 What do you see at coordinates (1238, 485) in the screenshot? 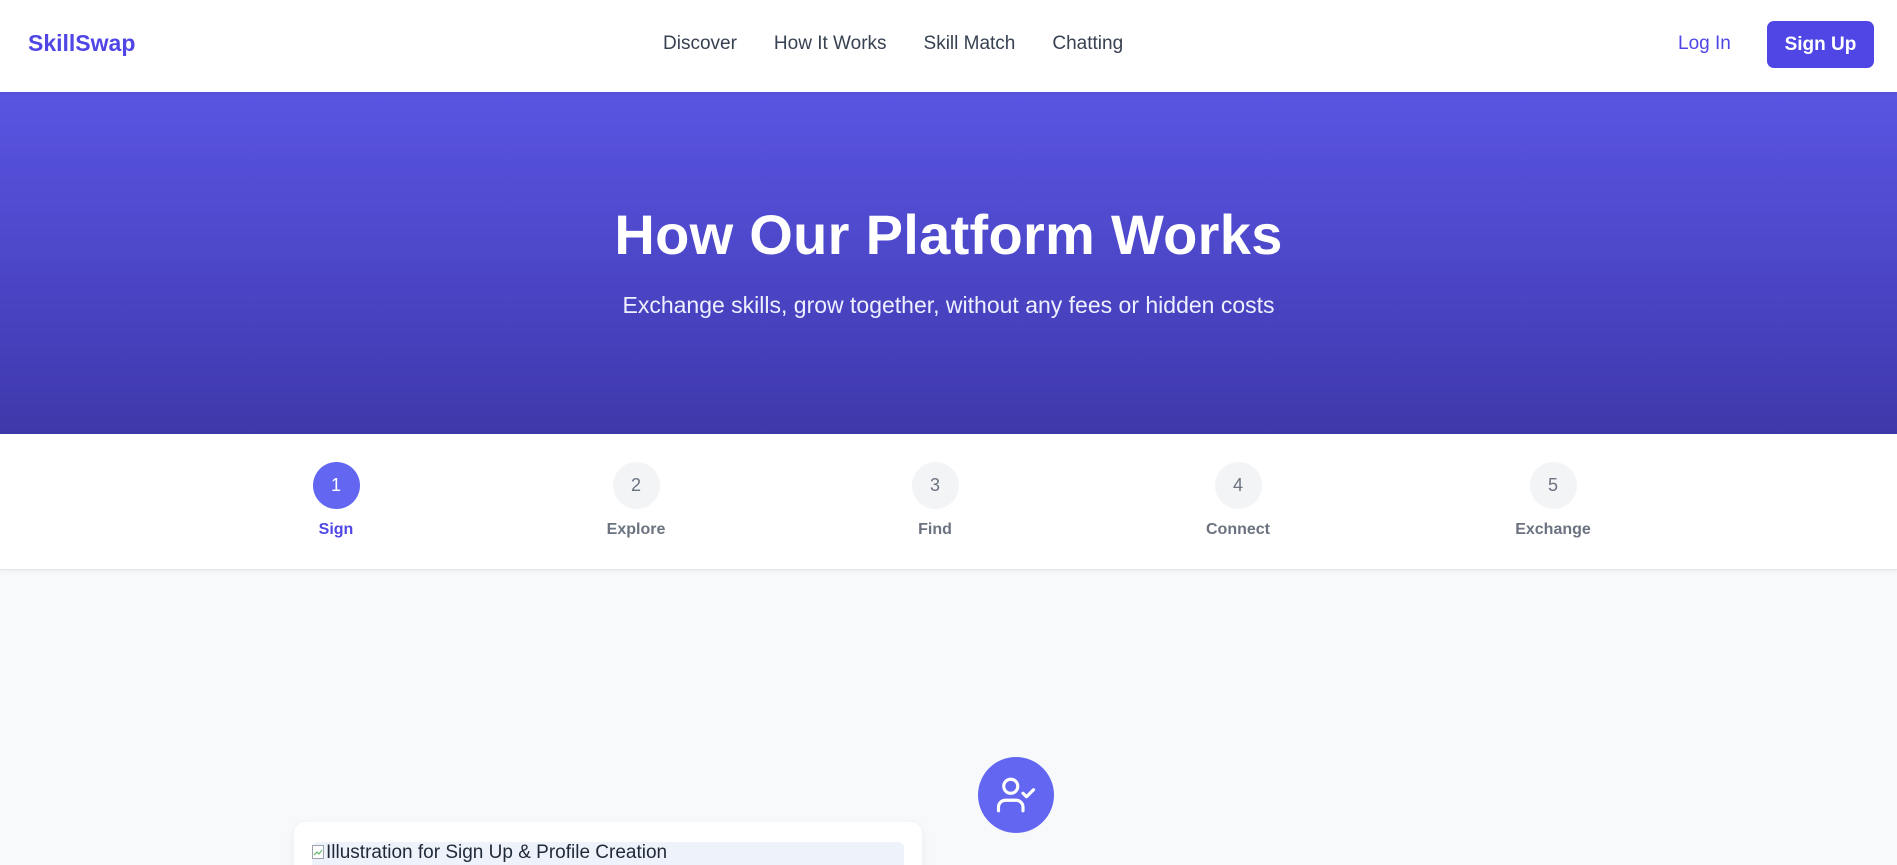
I see `step-number: 4` at bounding box center [1238, 485].